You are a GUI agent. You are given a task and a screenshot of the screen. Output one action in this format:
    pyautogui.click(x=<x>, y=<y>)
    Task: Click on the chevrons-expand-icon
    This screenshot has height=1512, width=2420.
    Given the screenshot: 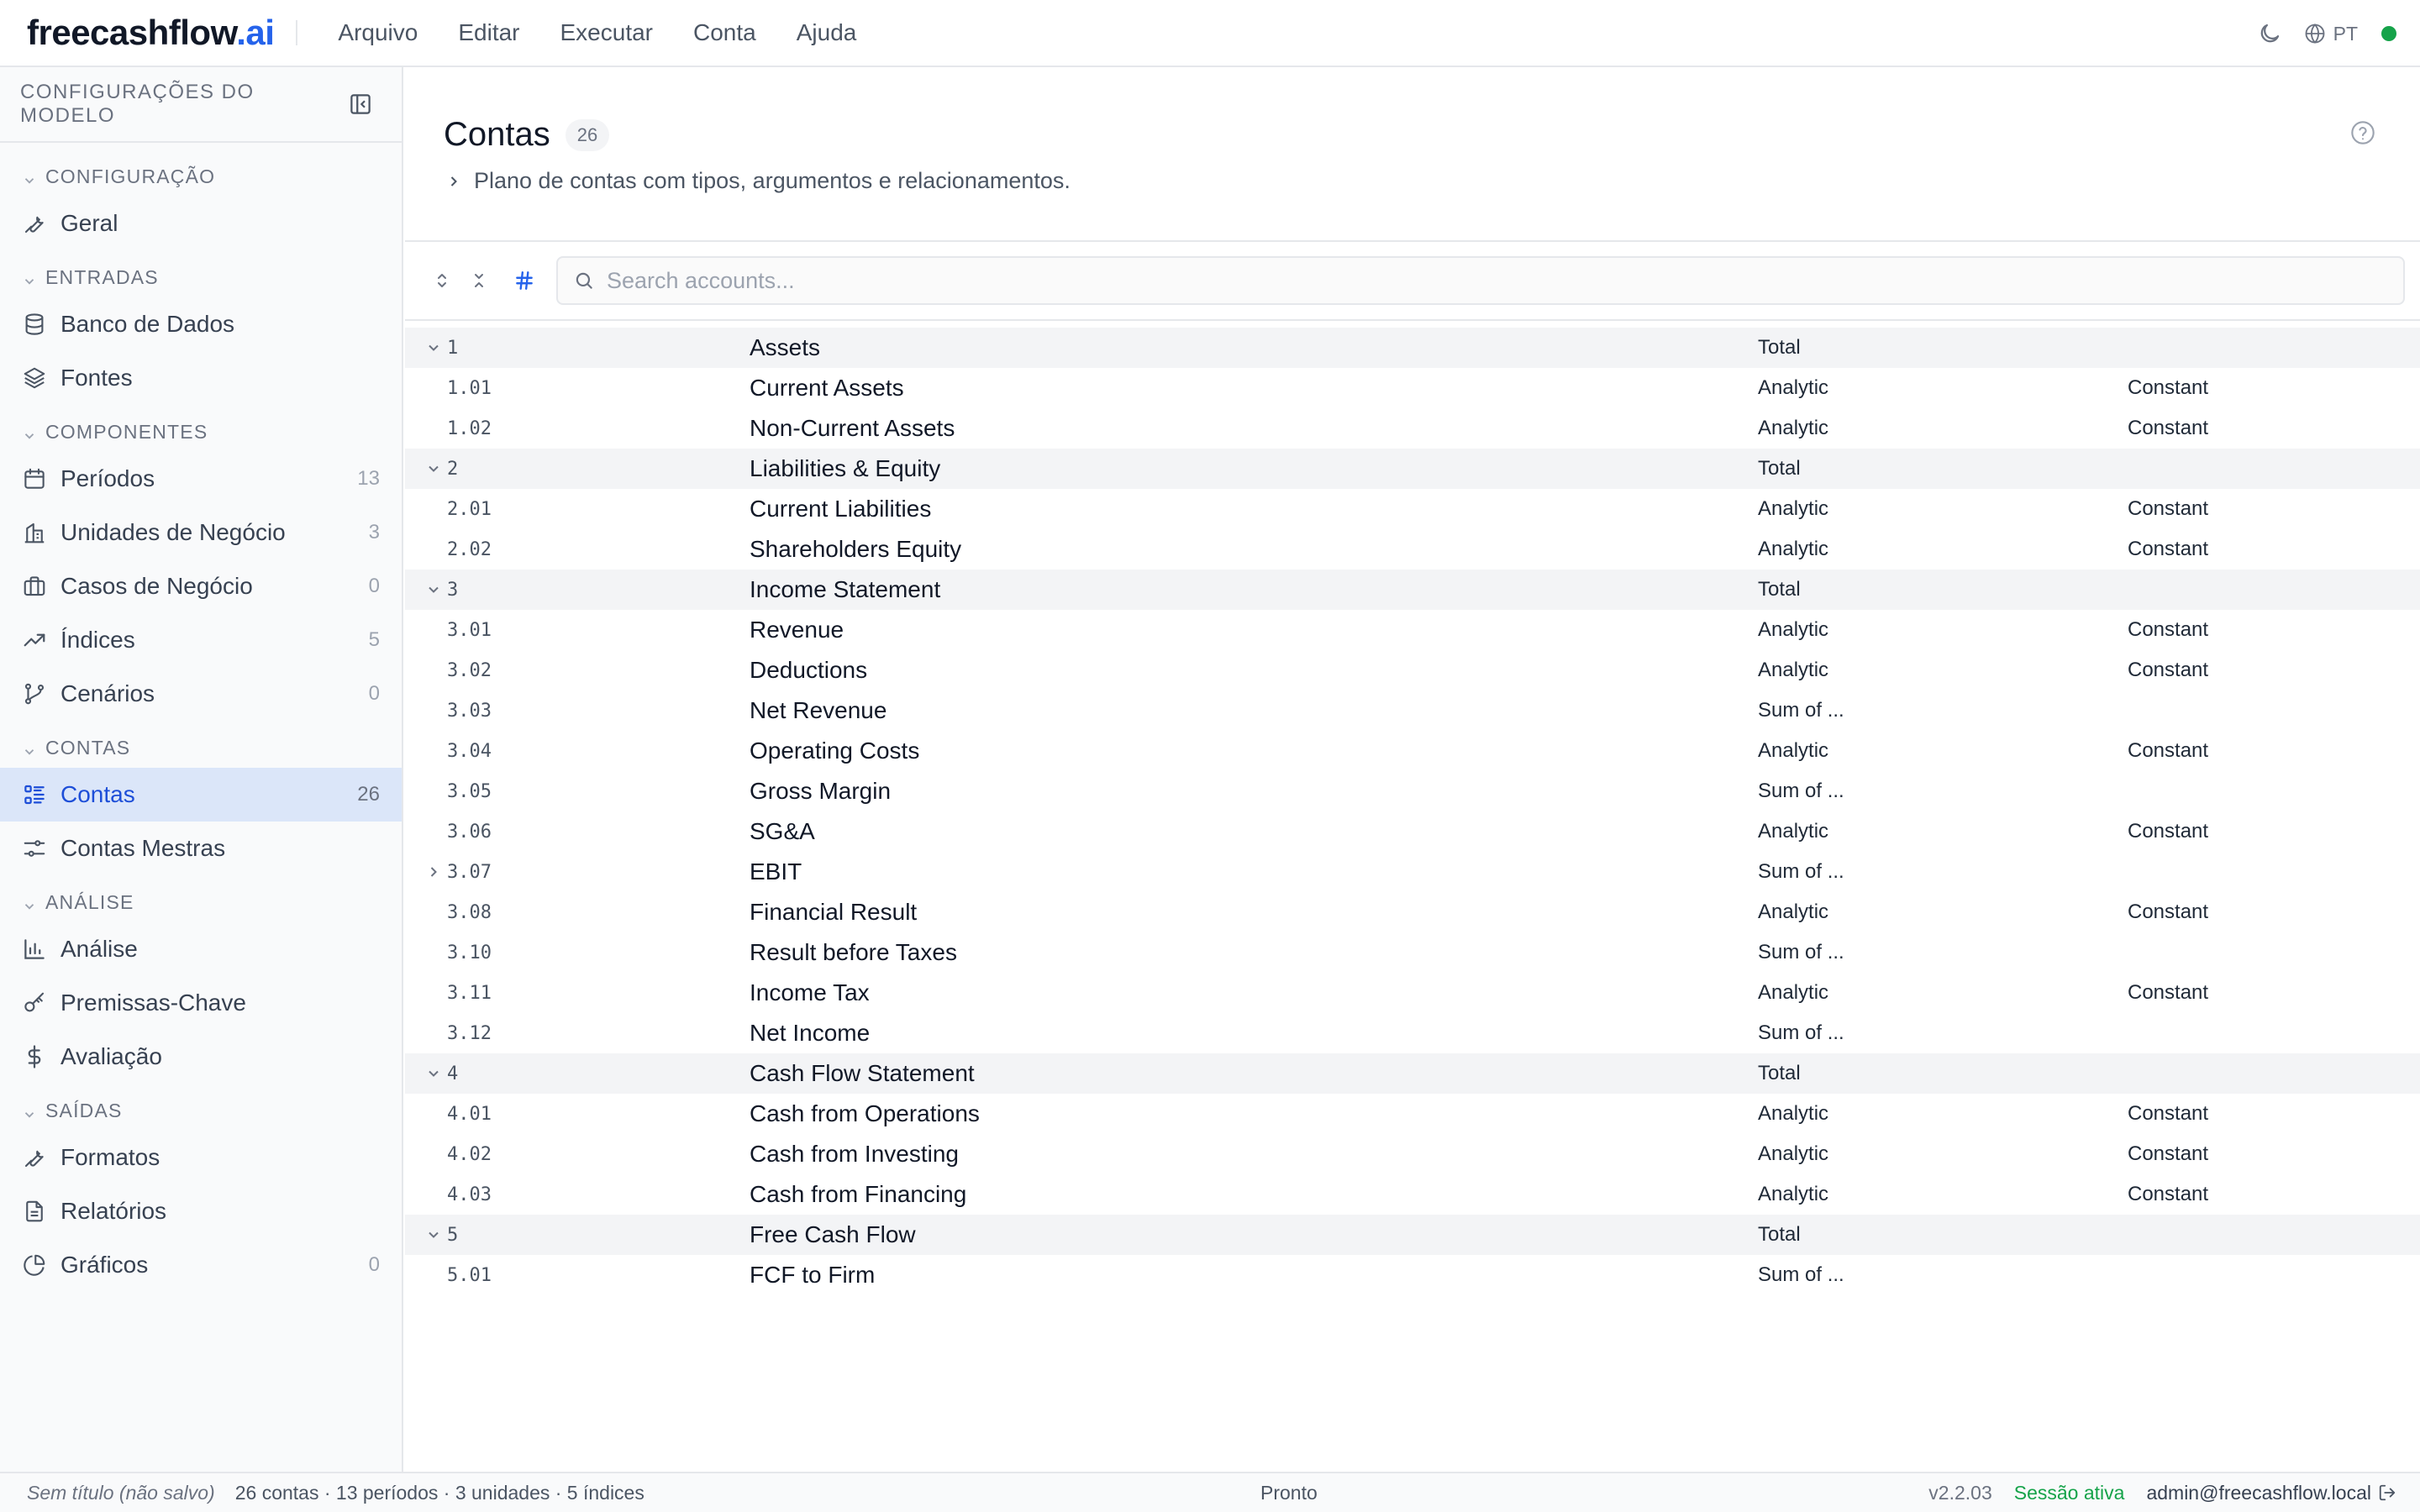 What is the action you would take?
    pyautogui.click(x=442, y=280)
    